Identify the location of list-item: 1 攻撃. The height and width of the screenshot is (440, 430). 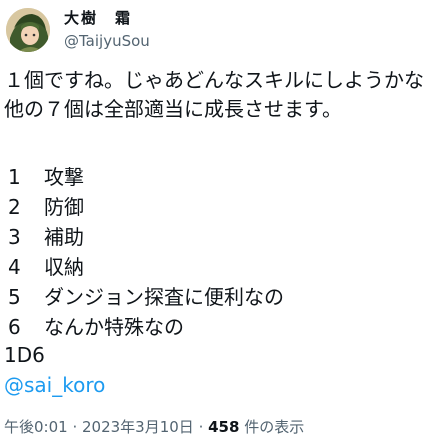
(216, 177).